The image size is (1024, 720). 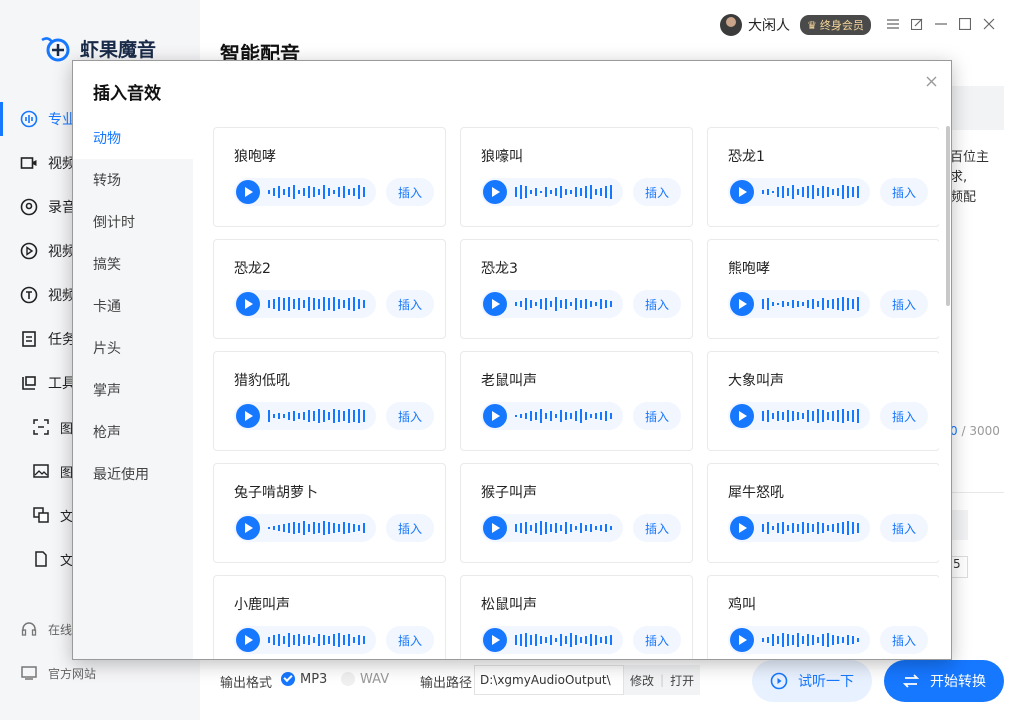 I want to click on sound-effect-card: 恐龙2 插入, so click(x=329, y=289).